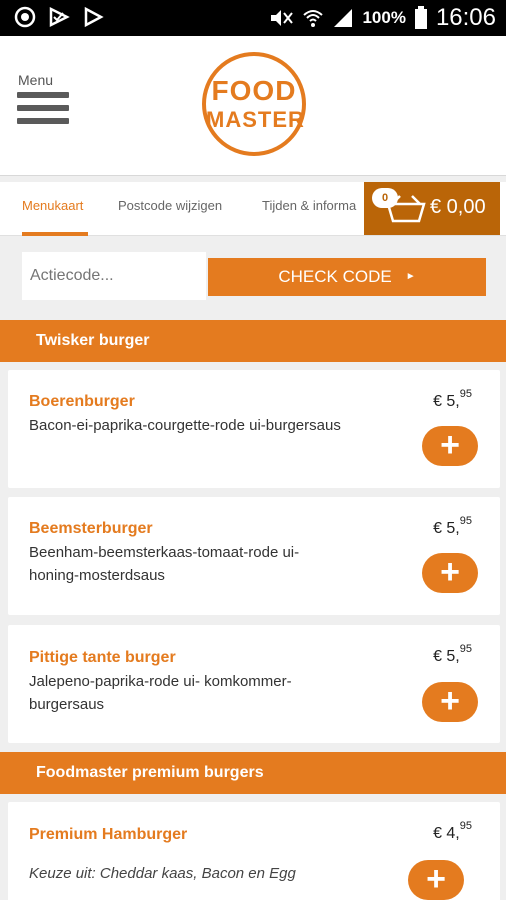 The width and height of the screenshot is (506, 900). What do you see at coordinates (313, 205) in the screenshot?
I see `tab-tijden-informatie: Tijden & informa` at bounding box center [313, 205].